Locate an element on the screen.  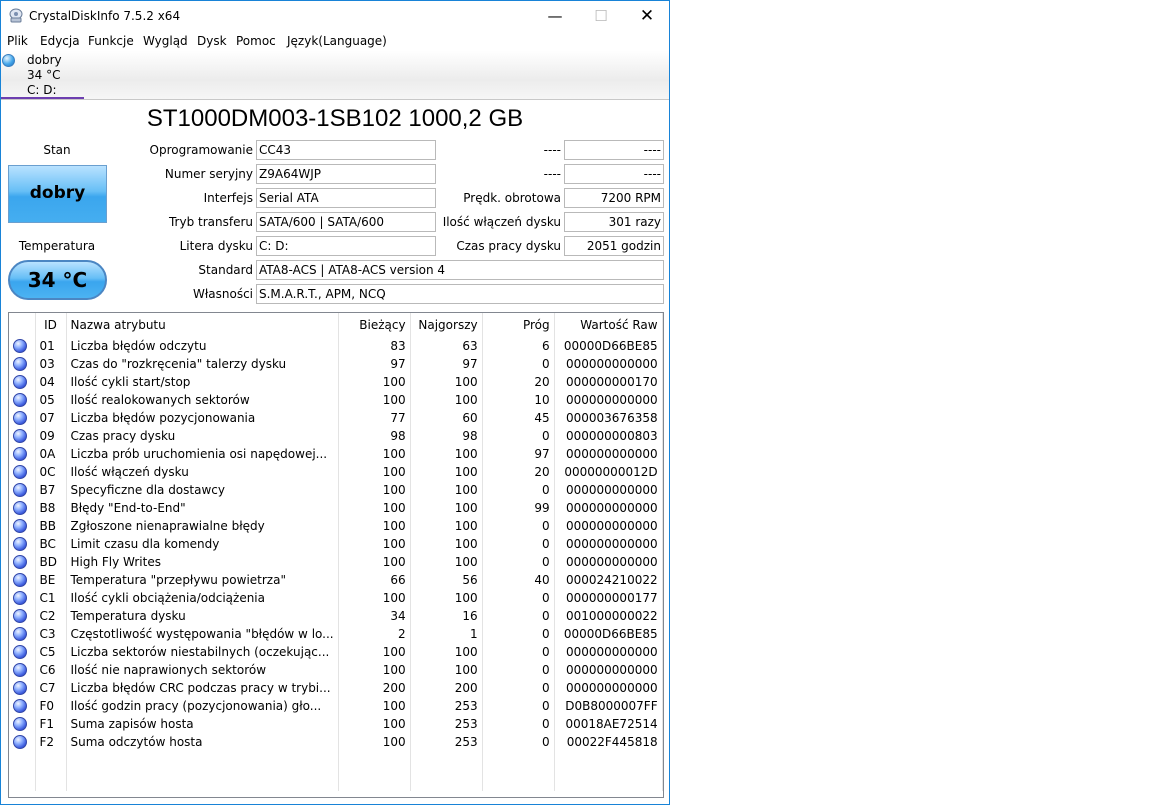
menu-plik: Plik is located at coordinates (17, 41).